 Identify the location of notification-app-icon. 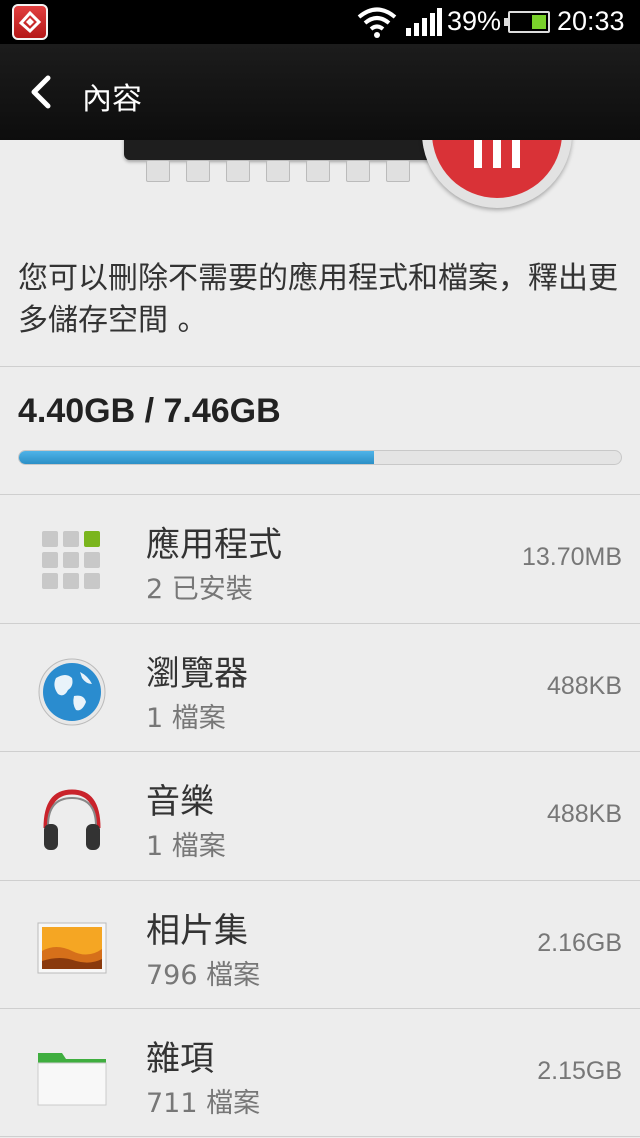
(30, 22).